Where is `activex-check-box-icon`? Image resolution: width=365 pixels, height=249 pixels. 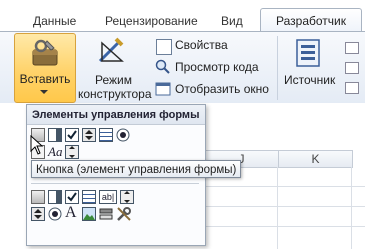
activex-check-box-icon is located at coordinates (72, 197).